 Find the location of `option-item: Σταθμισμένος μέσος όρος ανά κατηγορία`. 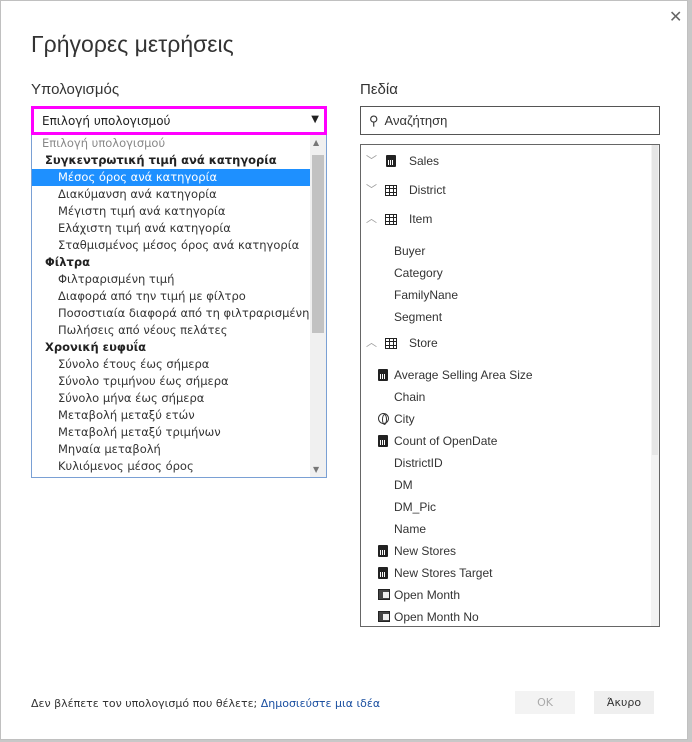

option-item: Σταθμισμένος μέσος όρος ανά κατηγορία is located at coordinates (171, 245).